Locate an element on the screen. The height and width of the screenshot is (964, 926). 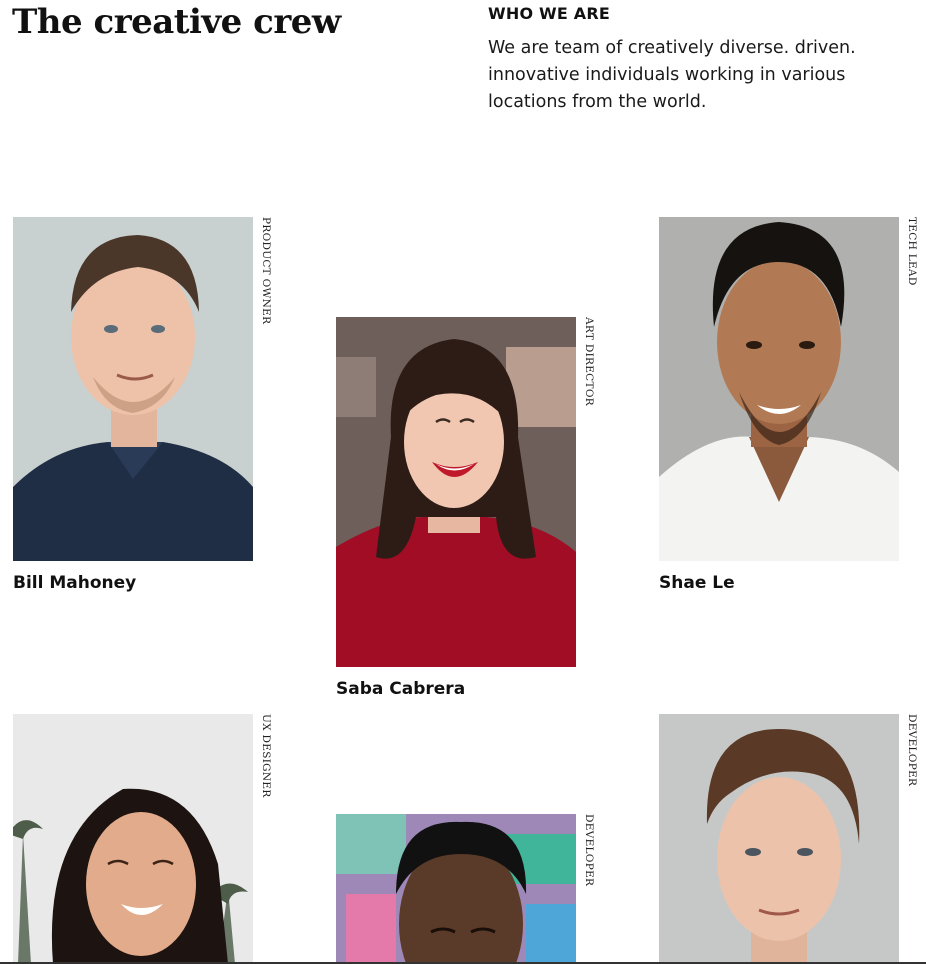
member-role: ART DIRECTOR is located at coordinates (589, 361).